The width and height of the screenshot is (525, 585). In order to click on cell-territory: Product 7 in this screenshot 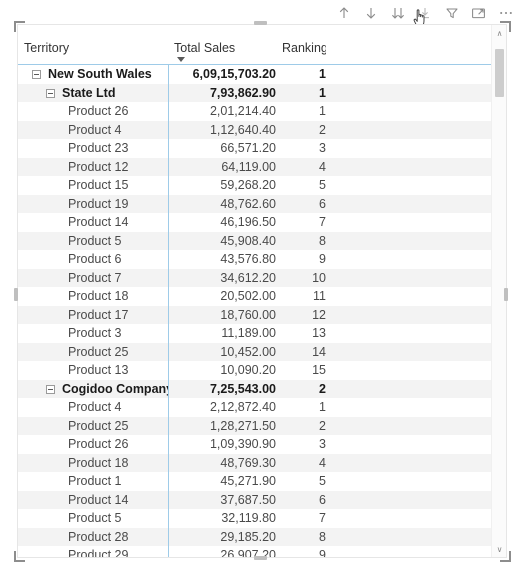, I will do `click(93, 277)`.